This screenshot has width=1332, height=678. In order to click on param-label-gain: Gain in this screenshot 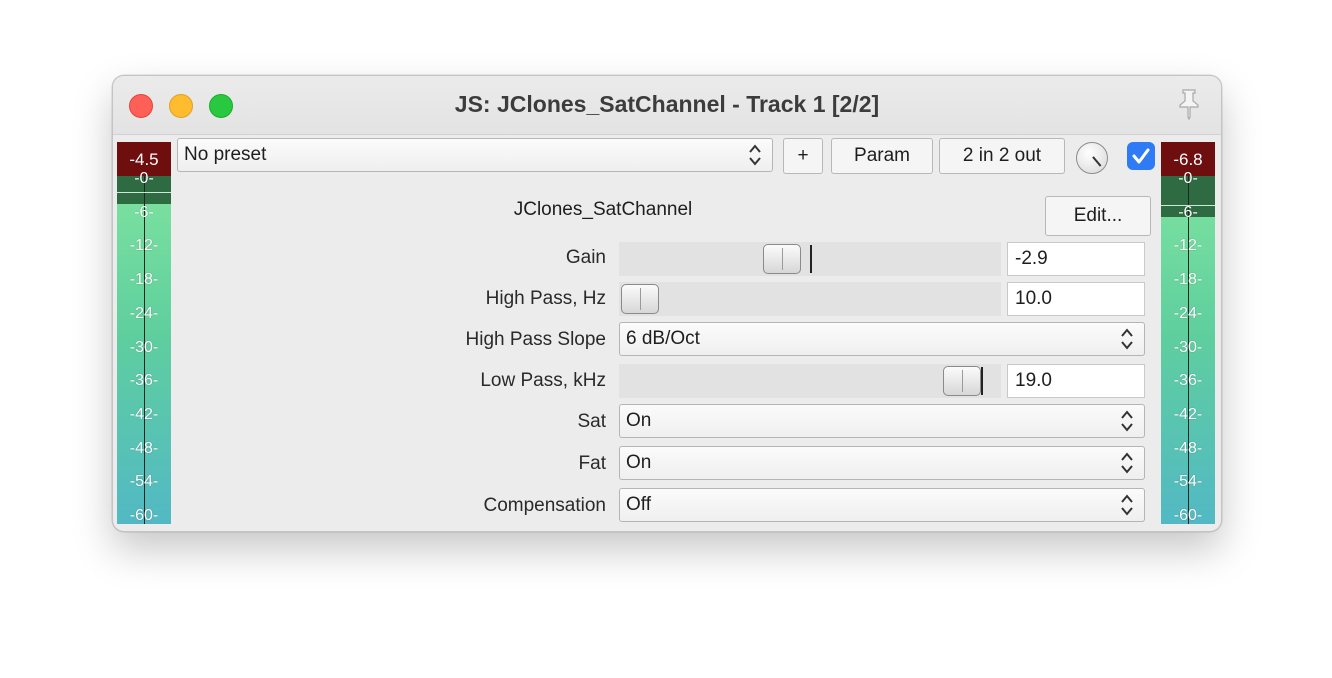, I will do `click(585, 257)`.